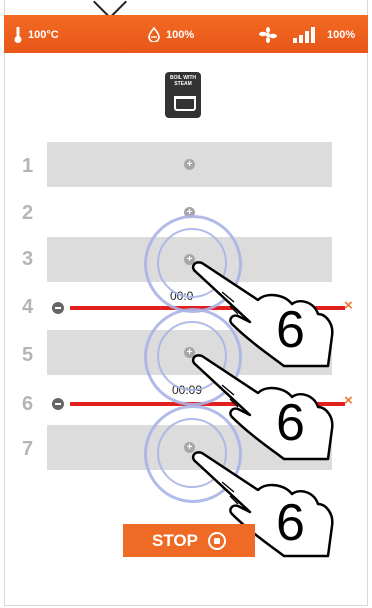  I want to click on temperature-value: 100°C, so click(43, 35).